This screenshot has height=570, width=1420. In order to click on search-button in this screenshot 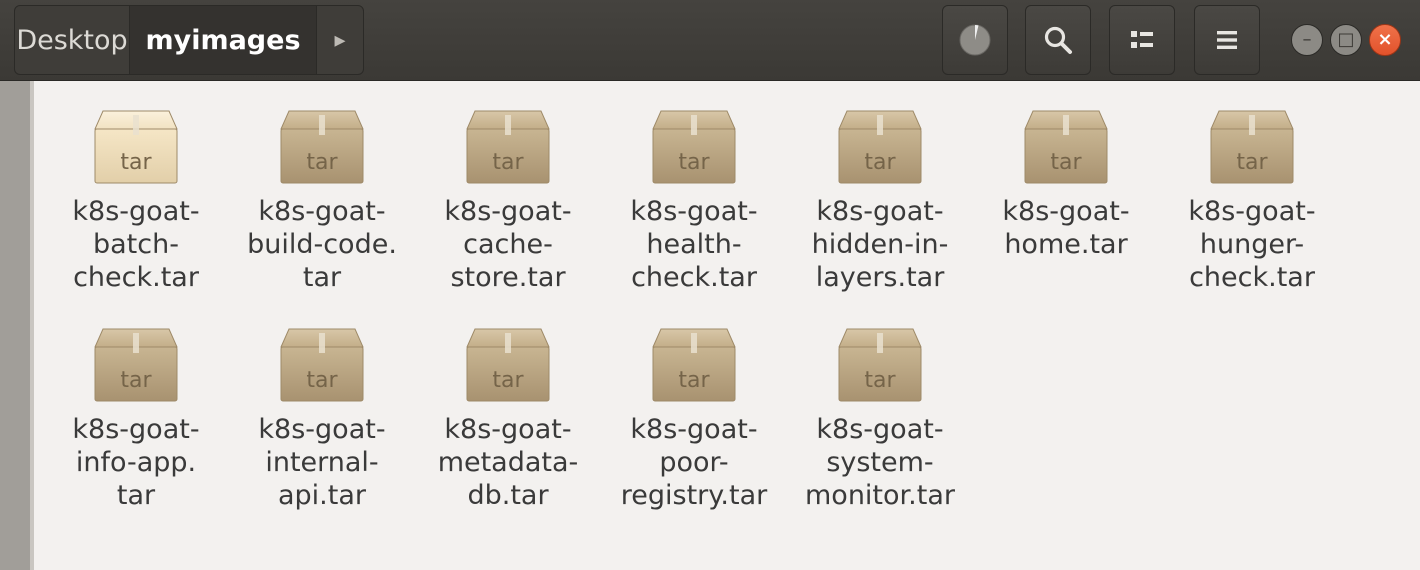, I will do `click(1058, 40)`.